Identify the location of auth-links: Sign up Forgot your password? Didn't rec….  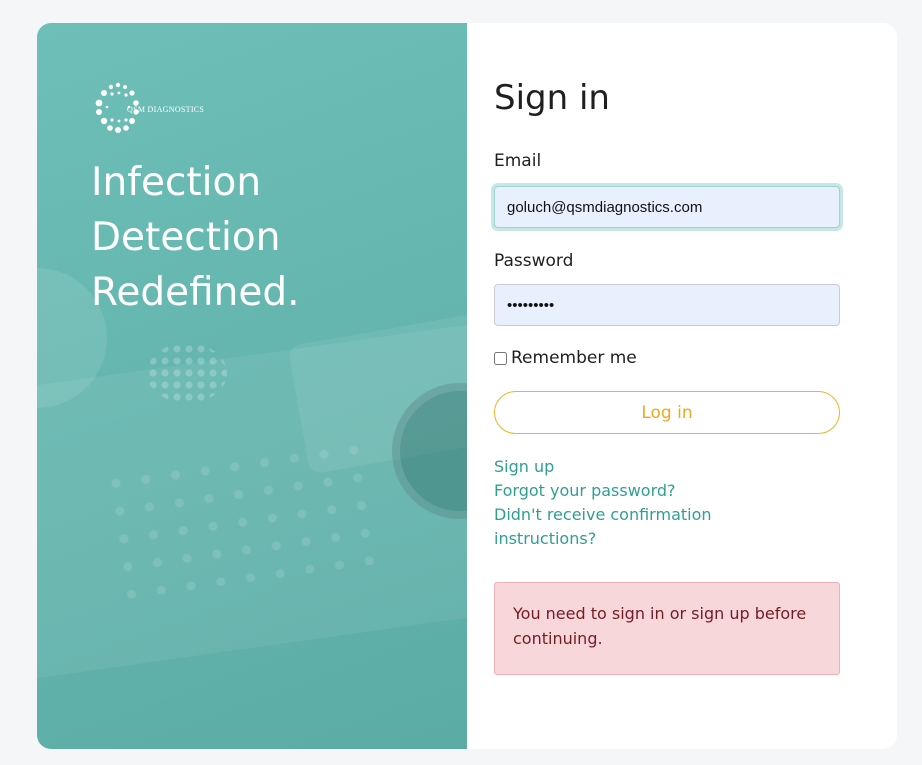
(644, 503).